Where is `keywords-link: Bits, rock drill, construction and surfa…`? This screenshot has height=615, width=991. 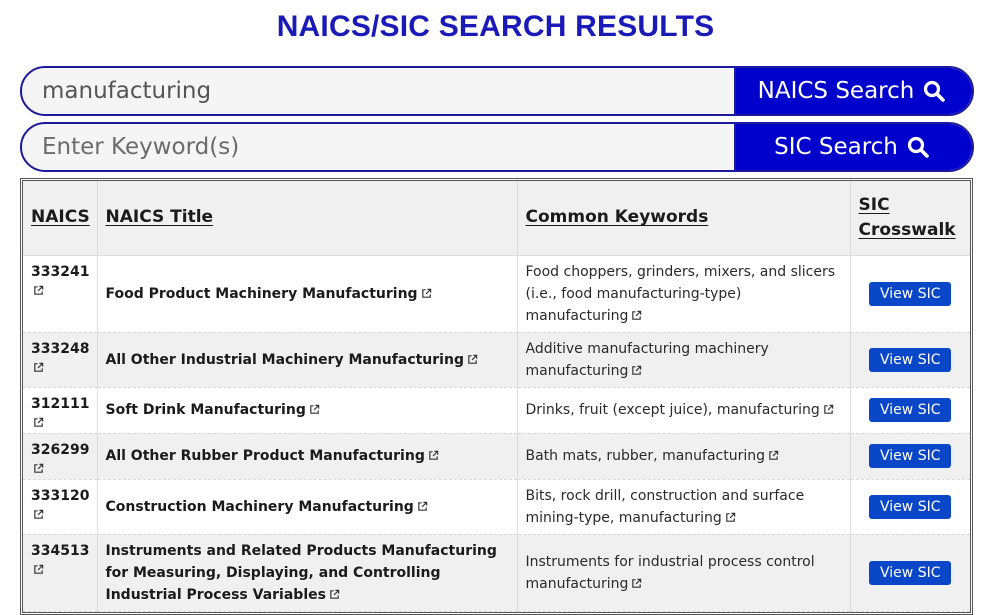
keywords-link: Bits, rock drill, construction and surfa… is located at coordinates (665, 507).